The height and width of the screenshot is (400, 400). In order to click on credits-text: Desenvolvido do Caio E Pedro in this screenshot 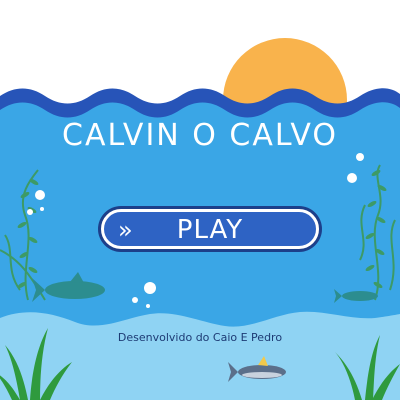, I will do `click(200, 337)`.